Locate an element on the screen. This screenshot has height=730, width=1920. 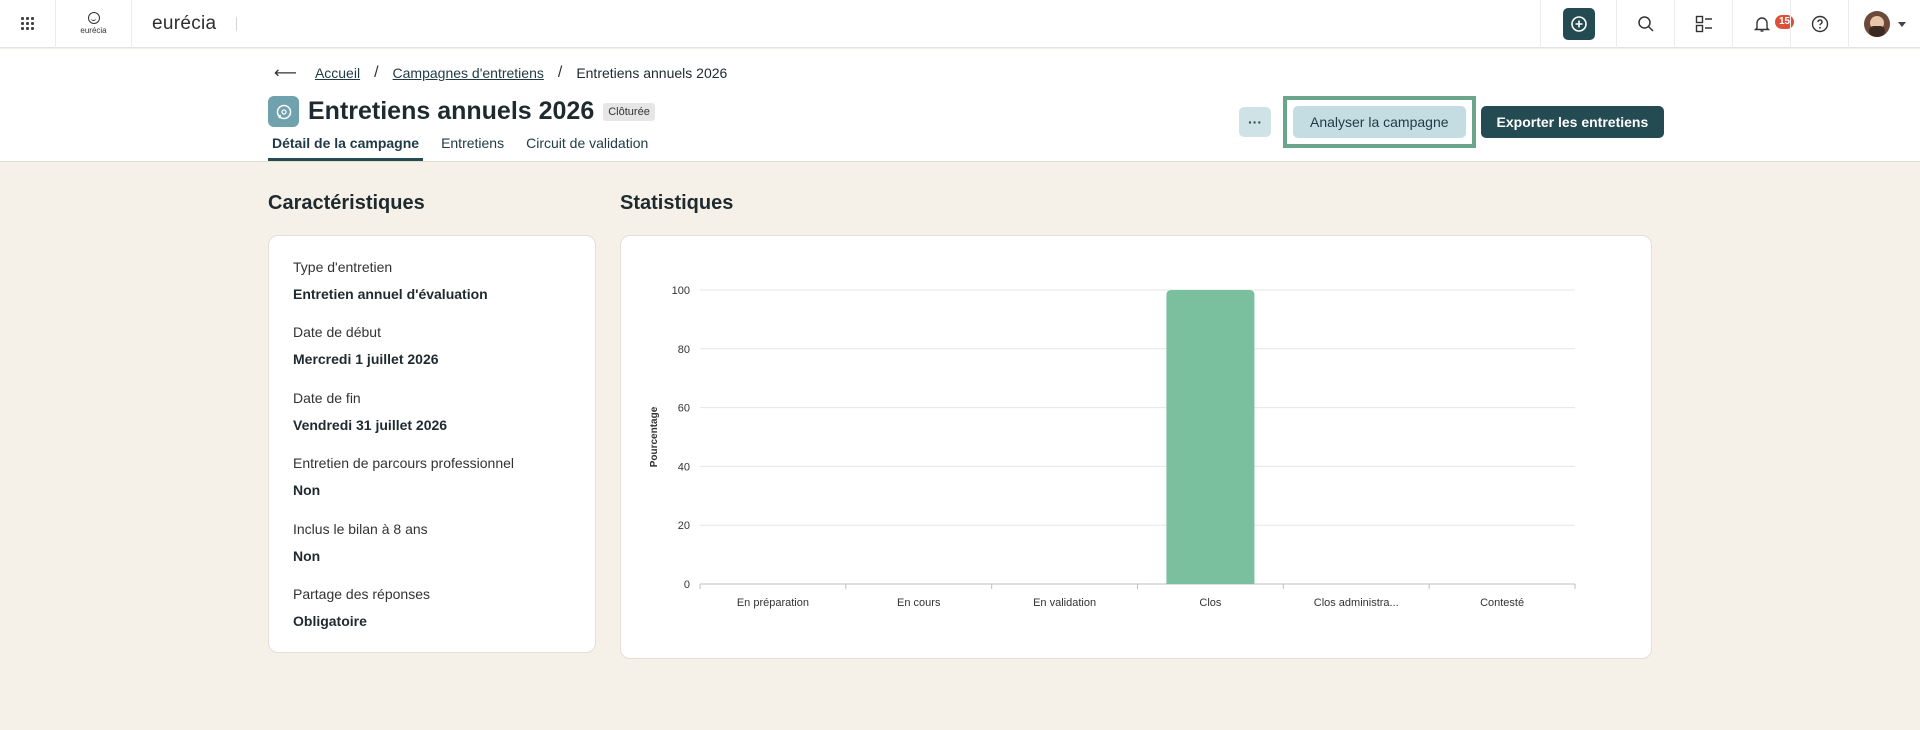
field-answer-sharing: Partage des réponses Obligatoire is located at coordinates (361, 607).